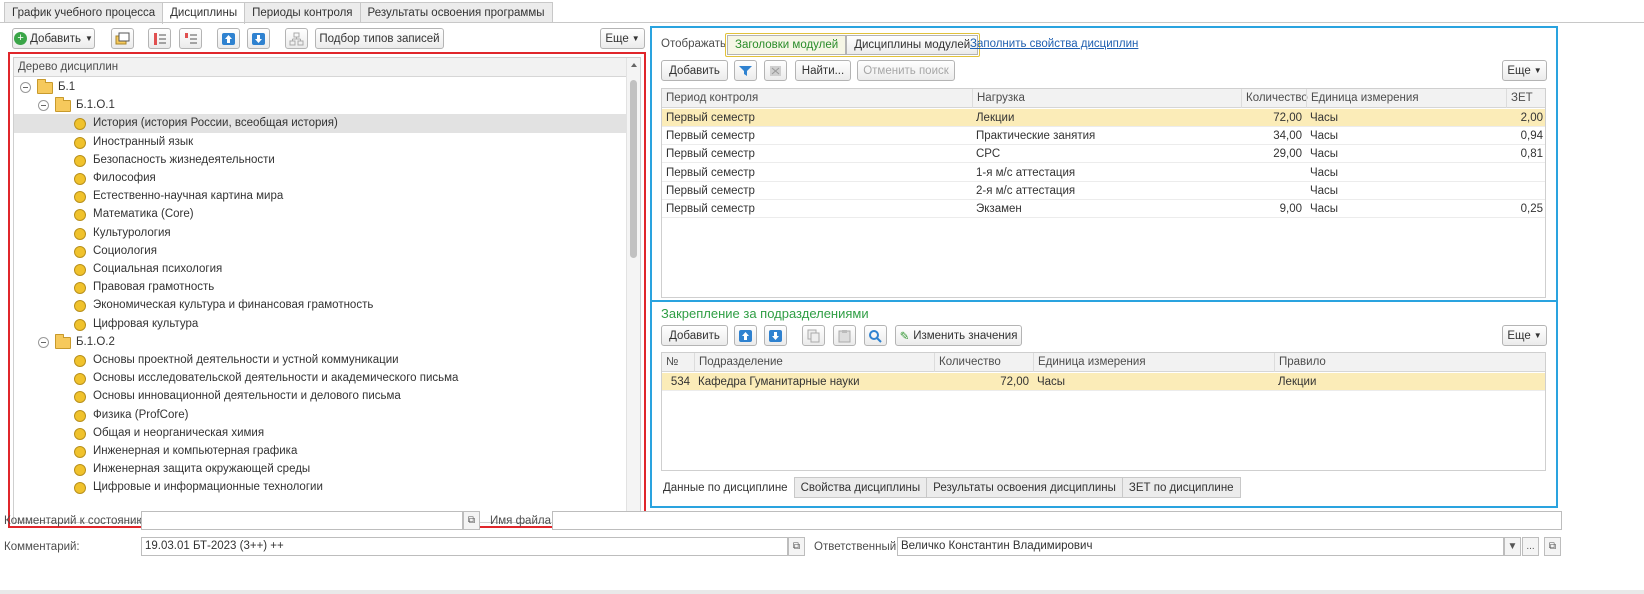  Describe the element at coordinates (1103, 209) in the screenshot. I see `table-row: Первый семестр Экзамен 9,00 Часы 0,25` at that location.